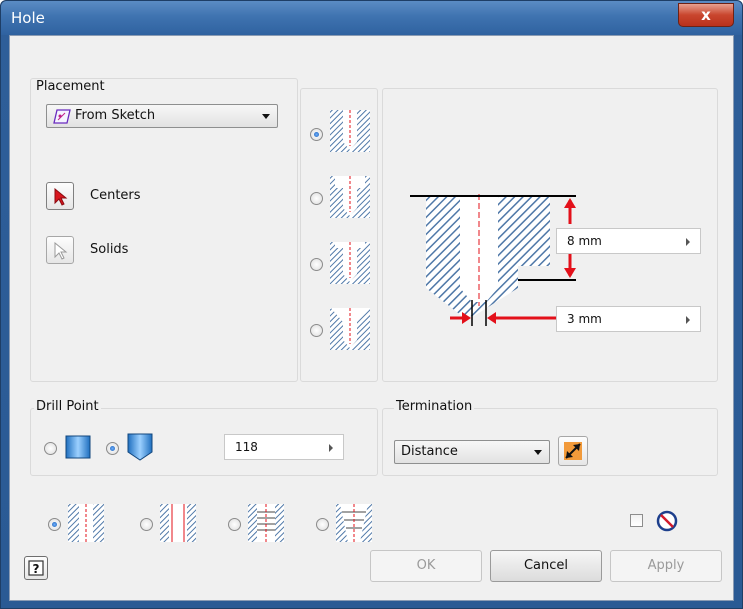 The height and width of the screenshot is (609, 743). Describe the element at coordinates (584, 319) in the screenshot. I see `diameter-value: 3 mm` at that location.